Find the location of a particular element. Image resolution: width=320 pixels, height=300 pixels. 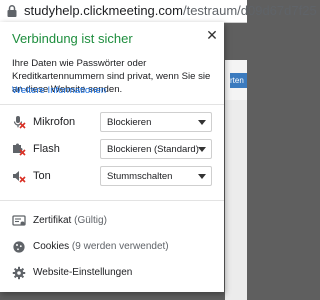

gear-icon is located at coordinates (19, 273).